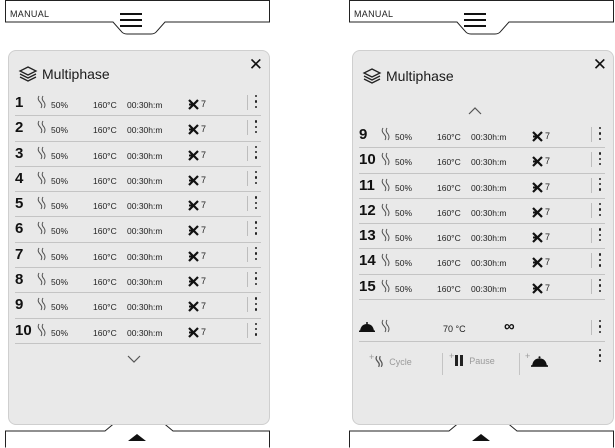 Image resolution: width=615 pixels, height=448 pixels. I want to click on phase-row: 3 50% 160°C 00:30h:m 7, so click(138, 154).